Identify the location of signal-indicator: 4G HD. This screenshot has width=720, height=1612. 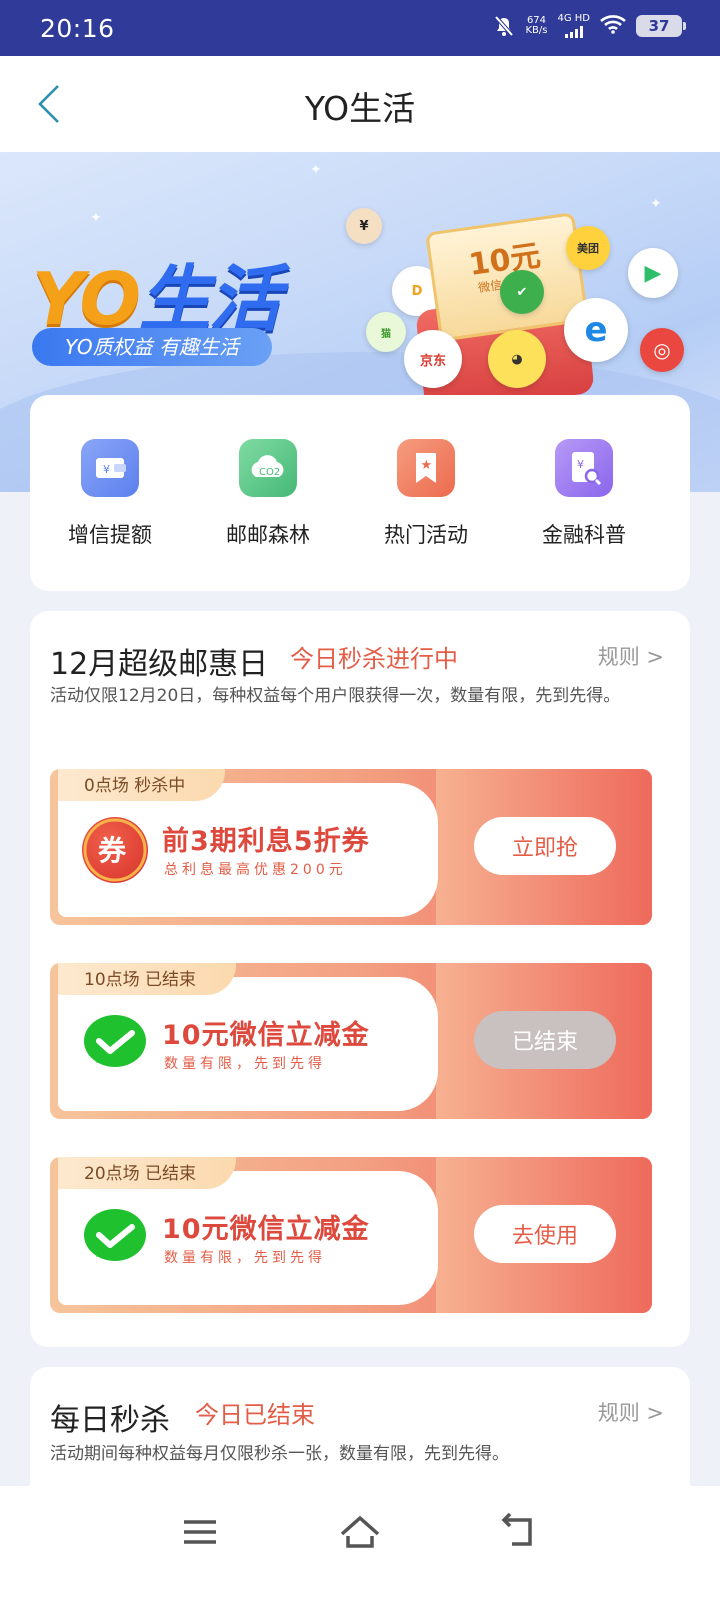
(573, 26).